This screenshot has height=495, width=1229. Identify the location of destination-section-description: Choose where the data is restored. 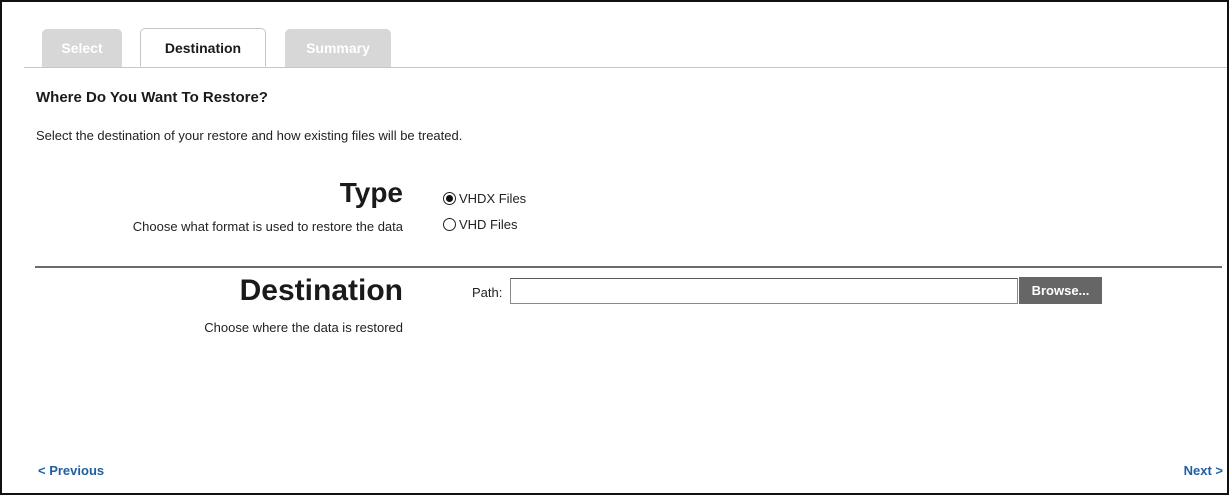
(303, 327).